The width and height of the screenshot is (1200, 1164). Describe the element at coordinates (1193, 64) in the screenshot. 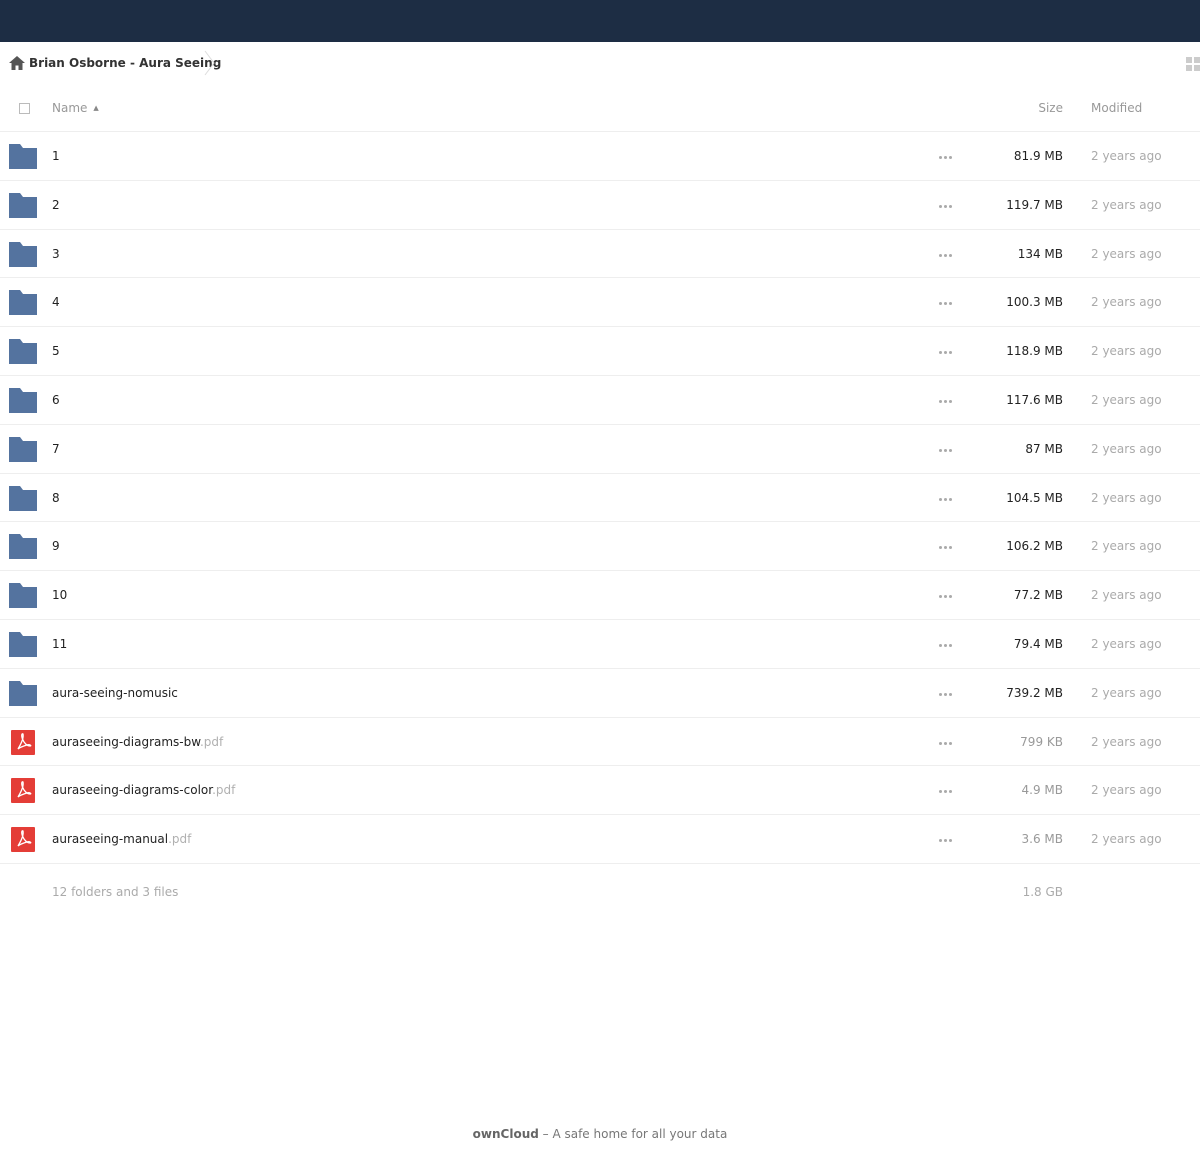

I see `grid-view-icon` at that location.